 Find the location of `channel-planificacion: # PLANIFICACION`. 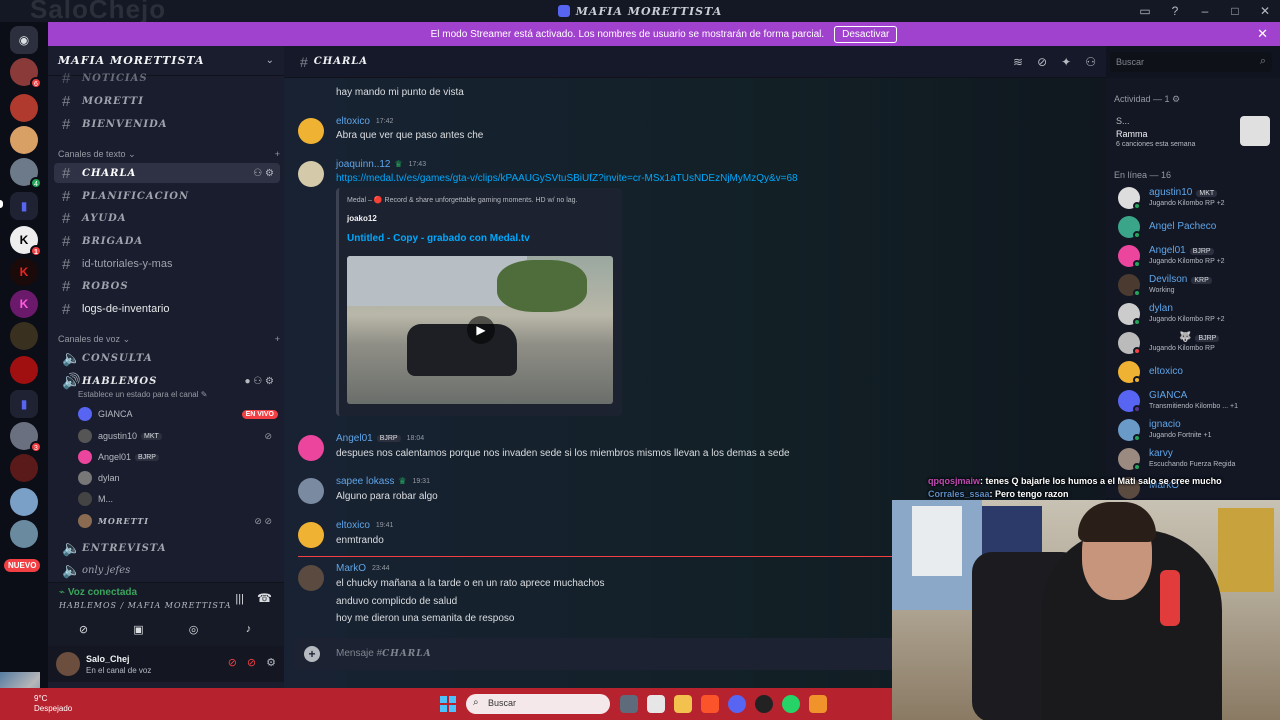

channel-planificacion: # PLANIFICACION is located at coordinates (167, 196).